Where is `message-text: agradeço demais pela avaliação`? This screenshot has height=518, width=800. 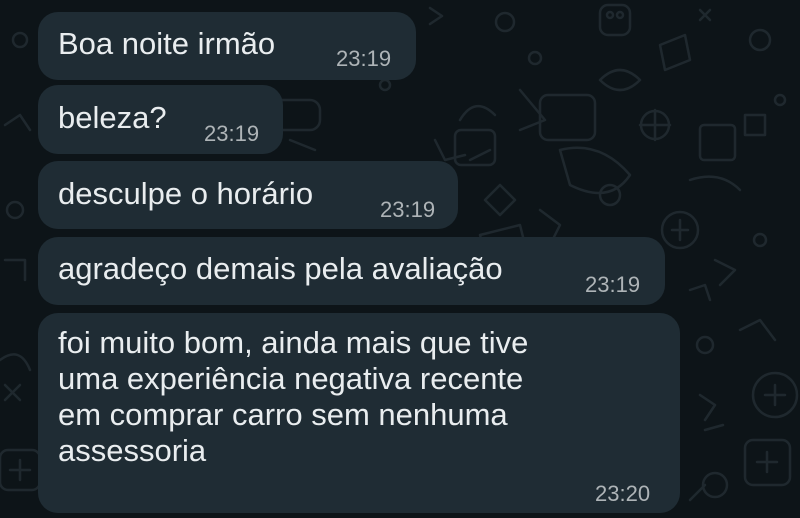
message-text: agradeço demais pela avaliação is located at coordinates (280, 268).